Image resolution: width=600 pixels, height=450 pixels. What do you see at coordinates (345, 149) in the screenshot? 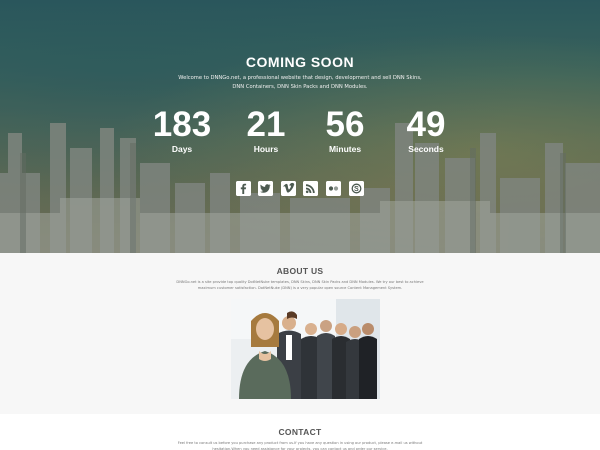
I see `countdown-minutes-label: Minutes` at bounding box center [345, 149].